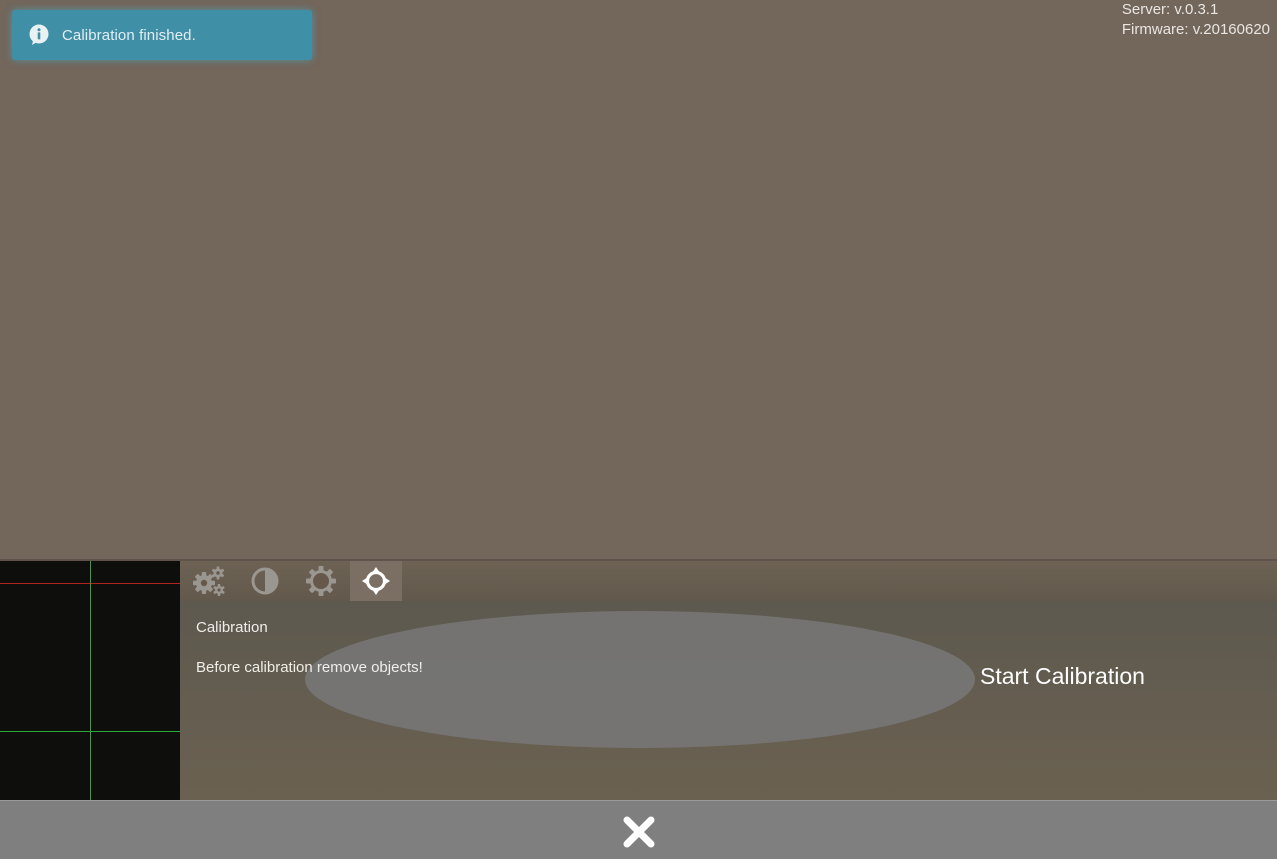 Image resolution: width=1277 pixels, height=859 pixels. I want to click on tab-contrast, so click(265, 581).